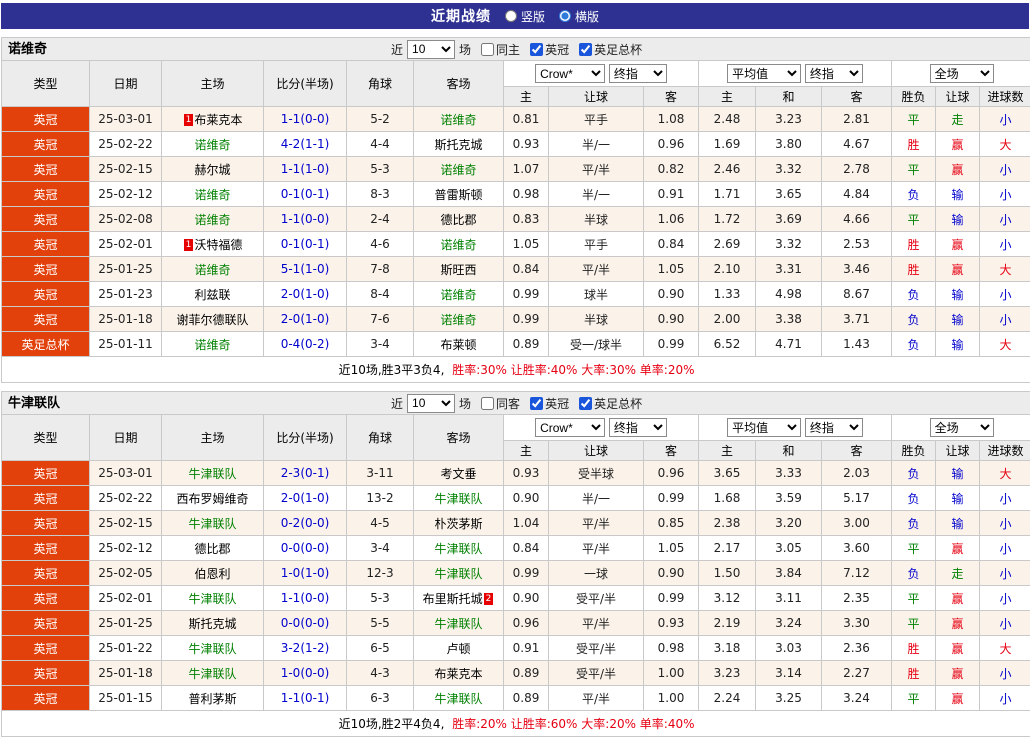  What do you see at coordinates (453, 599) in the screenshot?
I see `away-team-name: 布里斯托城` at bounding box center [453, 599].